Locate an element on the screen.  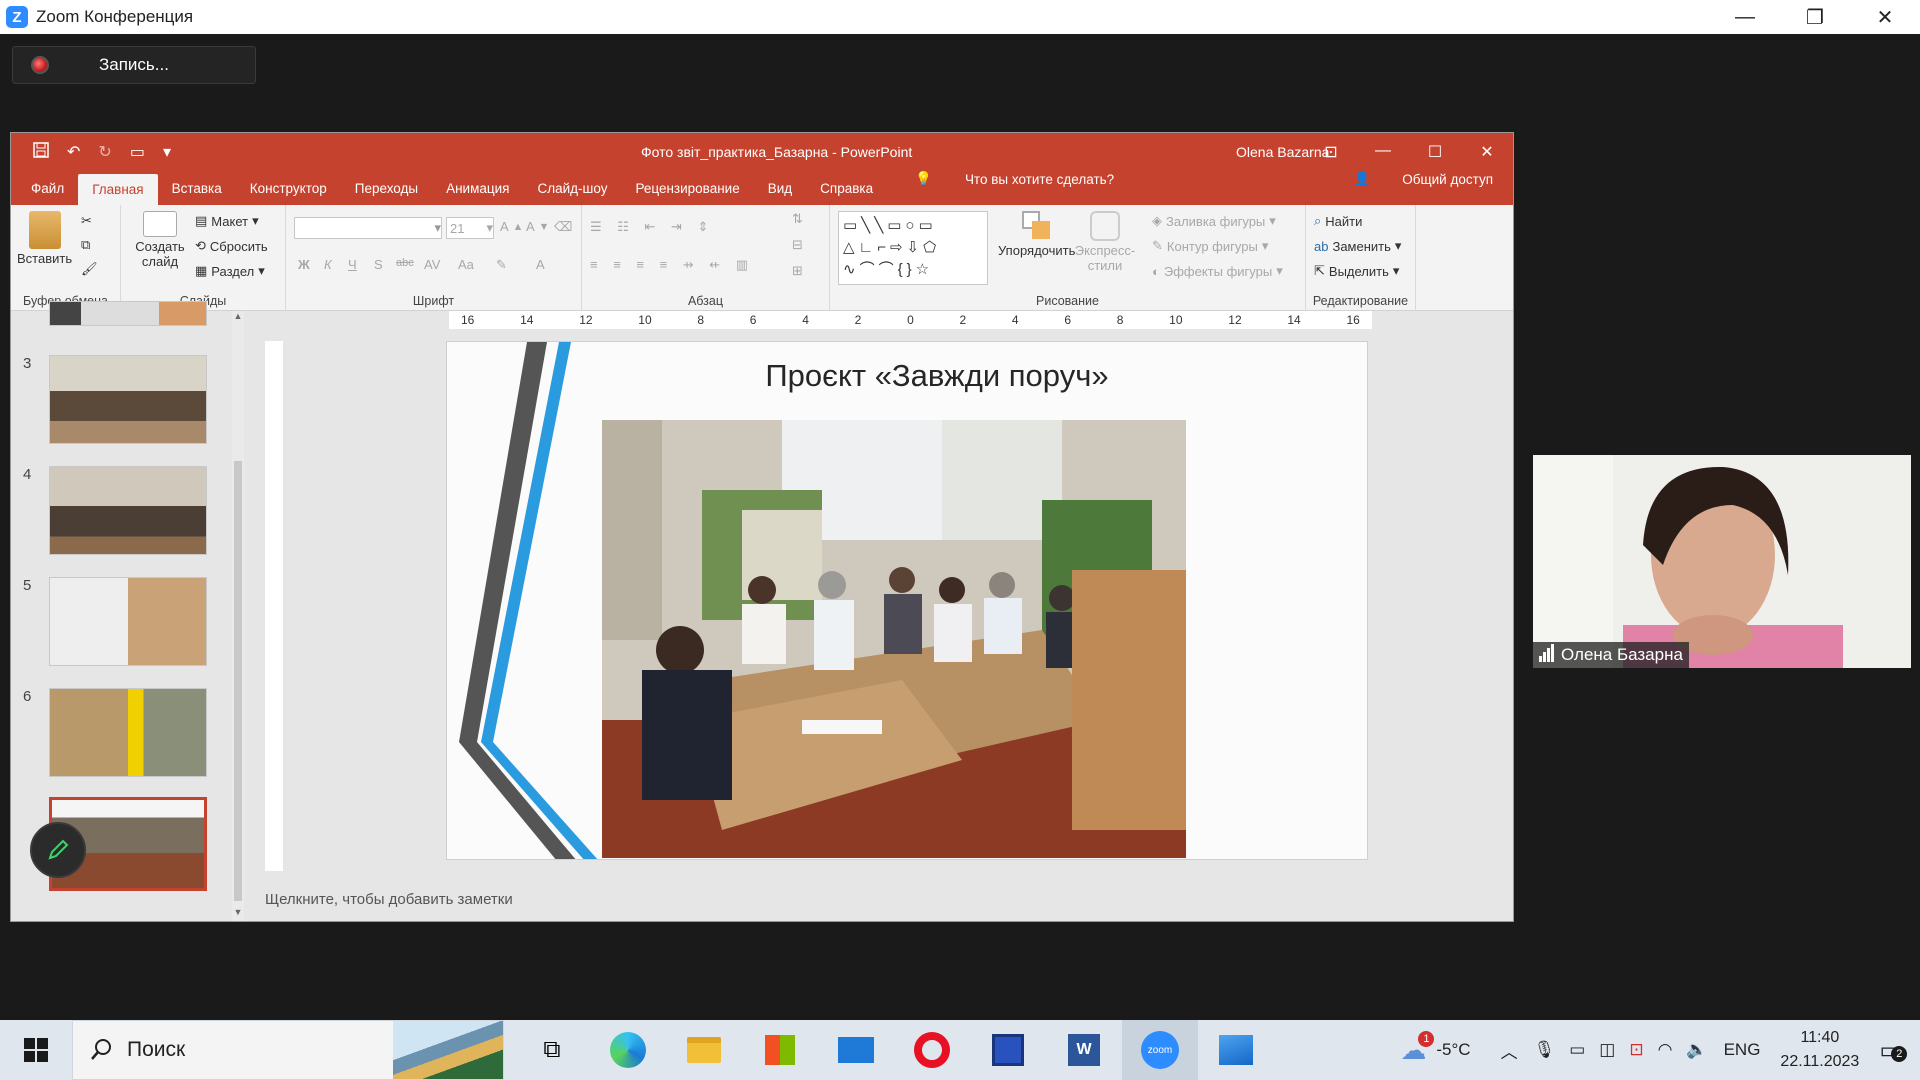
quick-styles-button: Экспресс-стили is located at coordinates (1105, 242).